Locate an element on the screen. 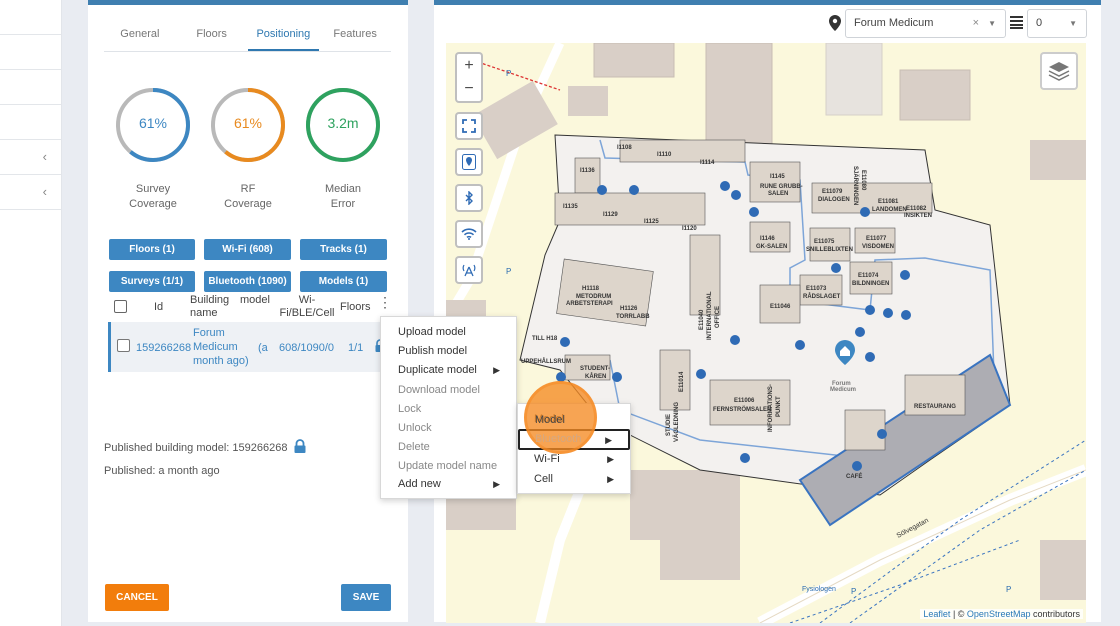  floor-select: 0 ▼ is located at coordinates (1057, 23).